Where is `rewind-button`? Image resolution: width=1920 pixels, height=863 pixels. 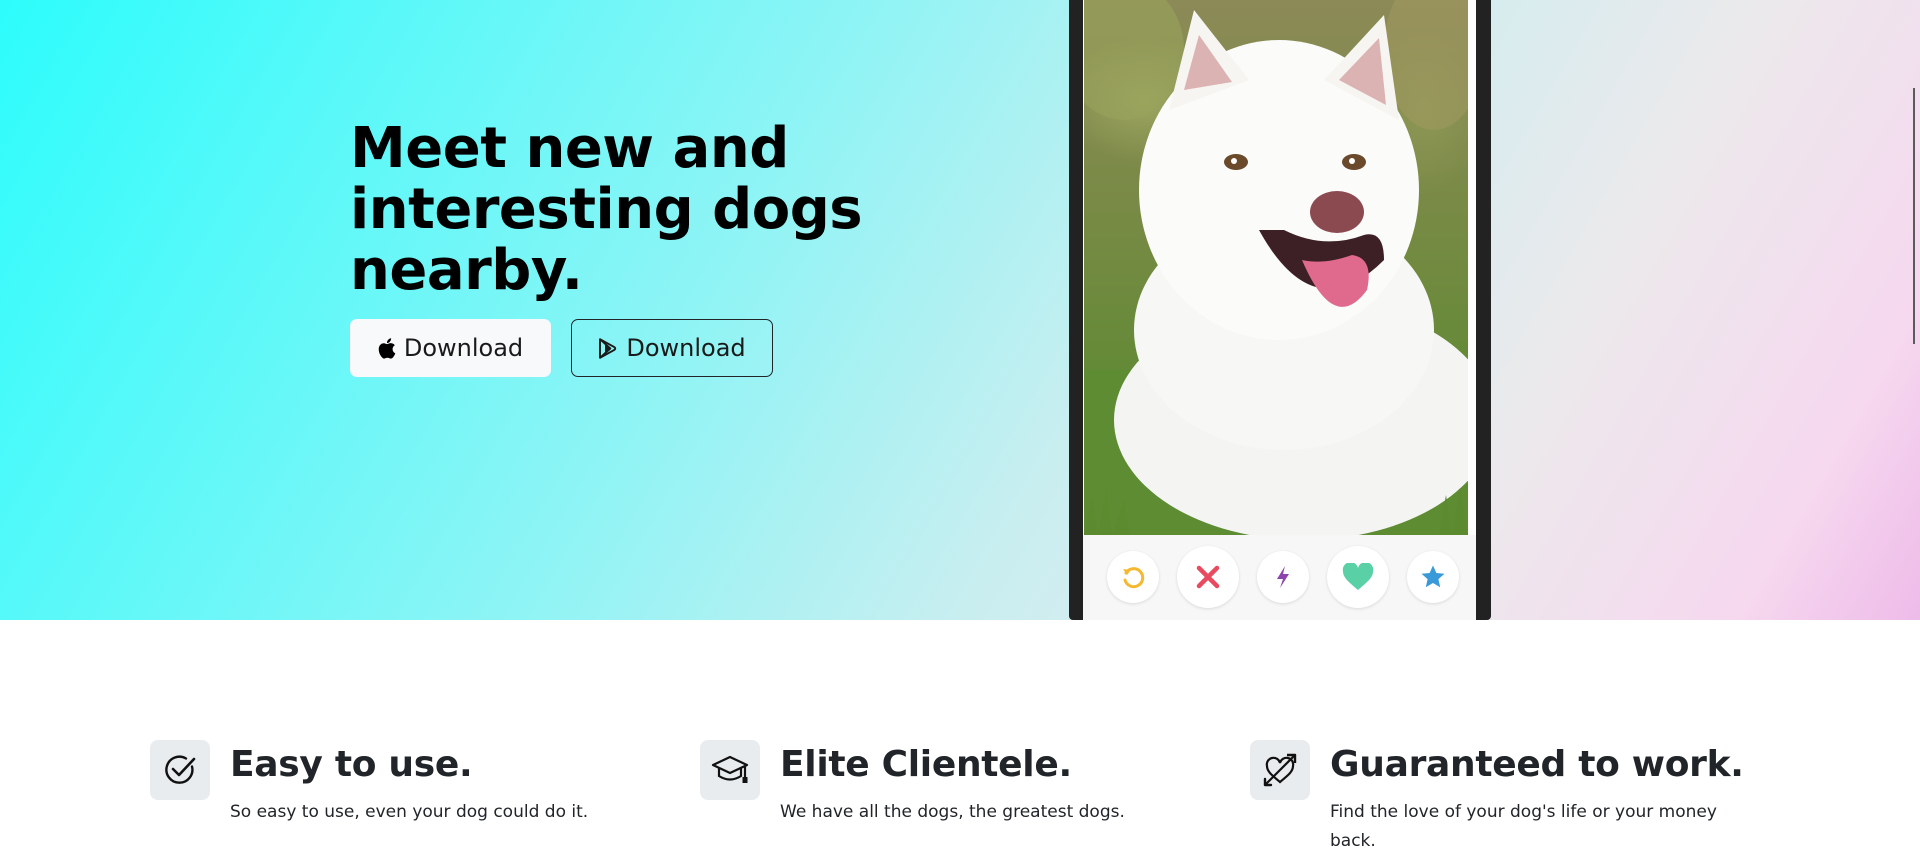
rewind-button is located at coordinates (1133, 577).